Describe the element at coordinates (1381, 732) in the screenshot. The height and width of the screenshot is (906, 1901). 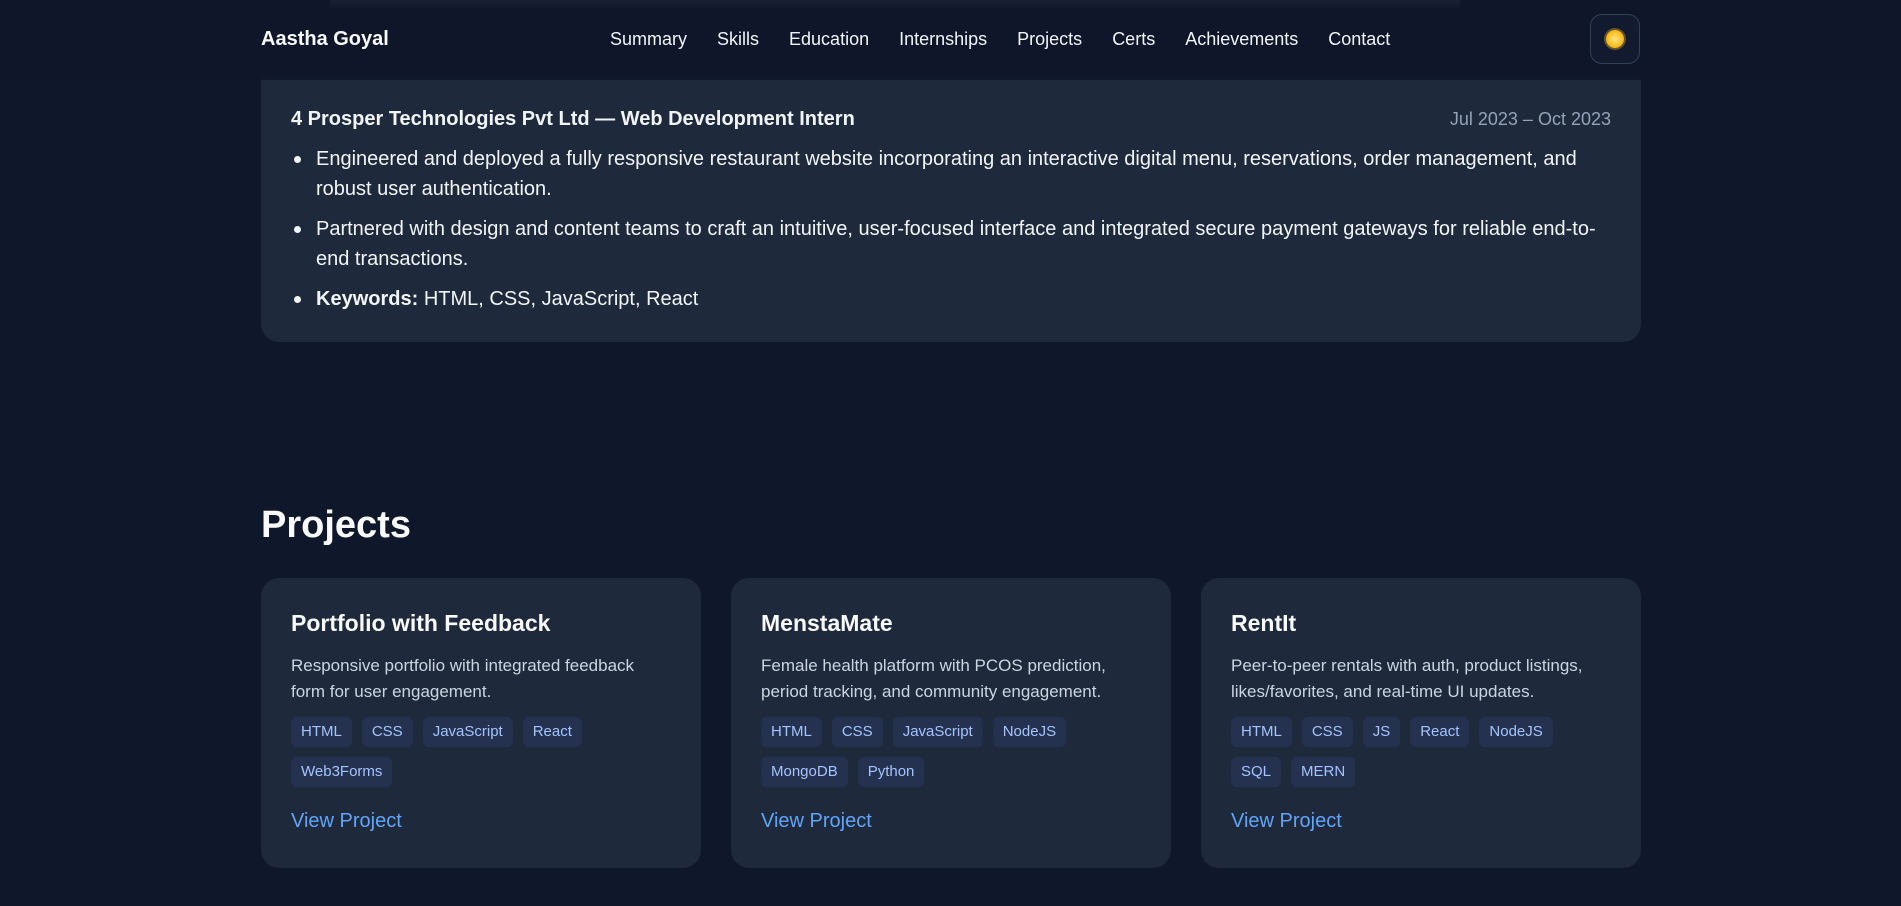
I see `tech-tag: JS` at that location.